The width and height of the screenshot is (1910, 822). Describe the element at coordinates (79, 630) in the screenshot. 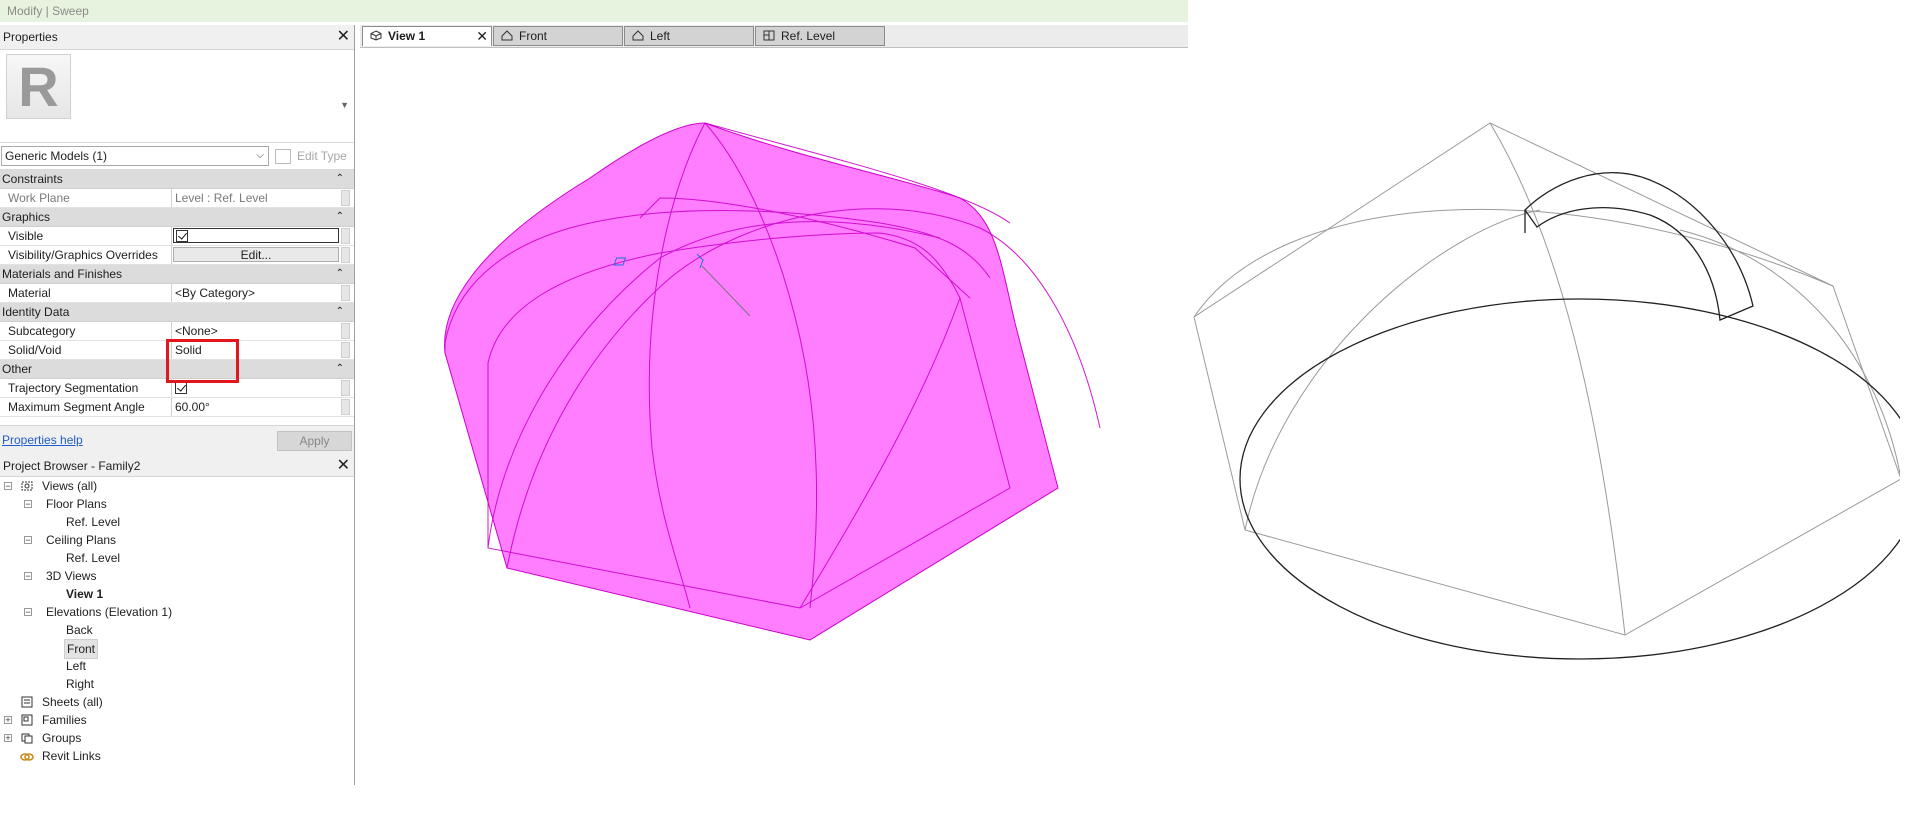

I see `tree-item-back: Back` at that location.